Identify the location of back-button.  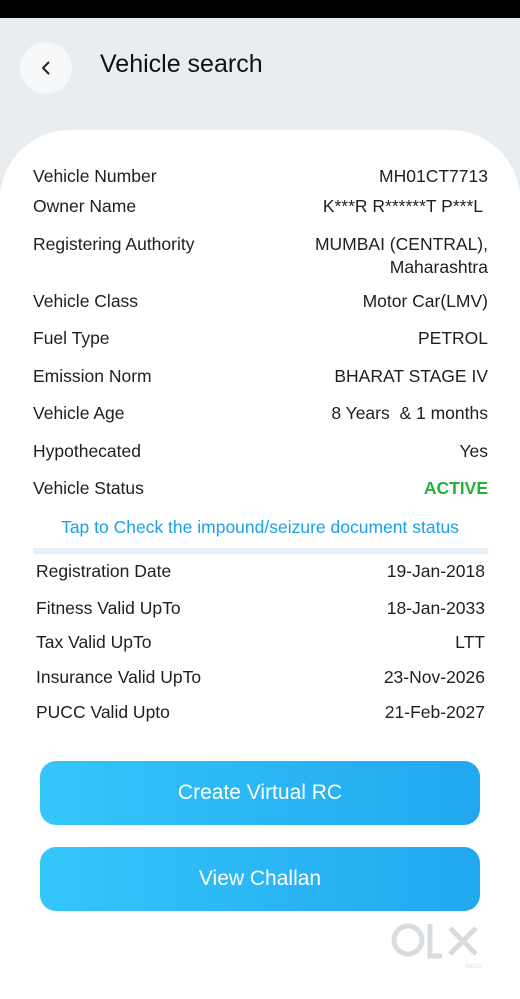
(46, 68).